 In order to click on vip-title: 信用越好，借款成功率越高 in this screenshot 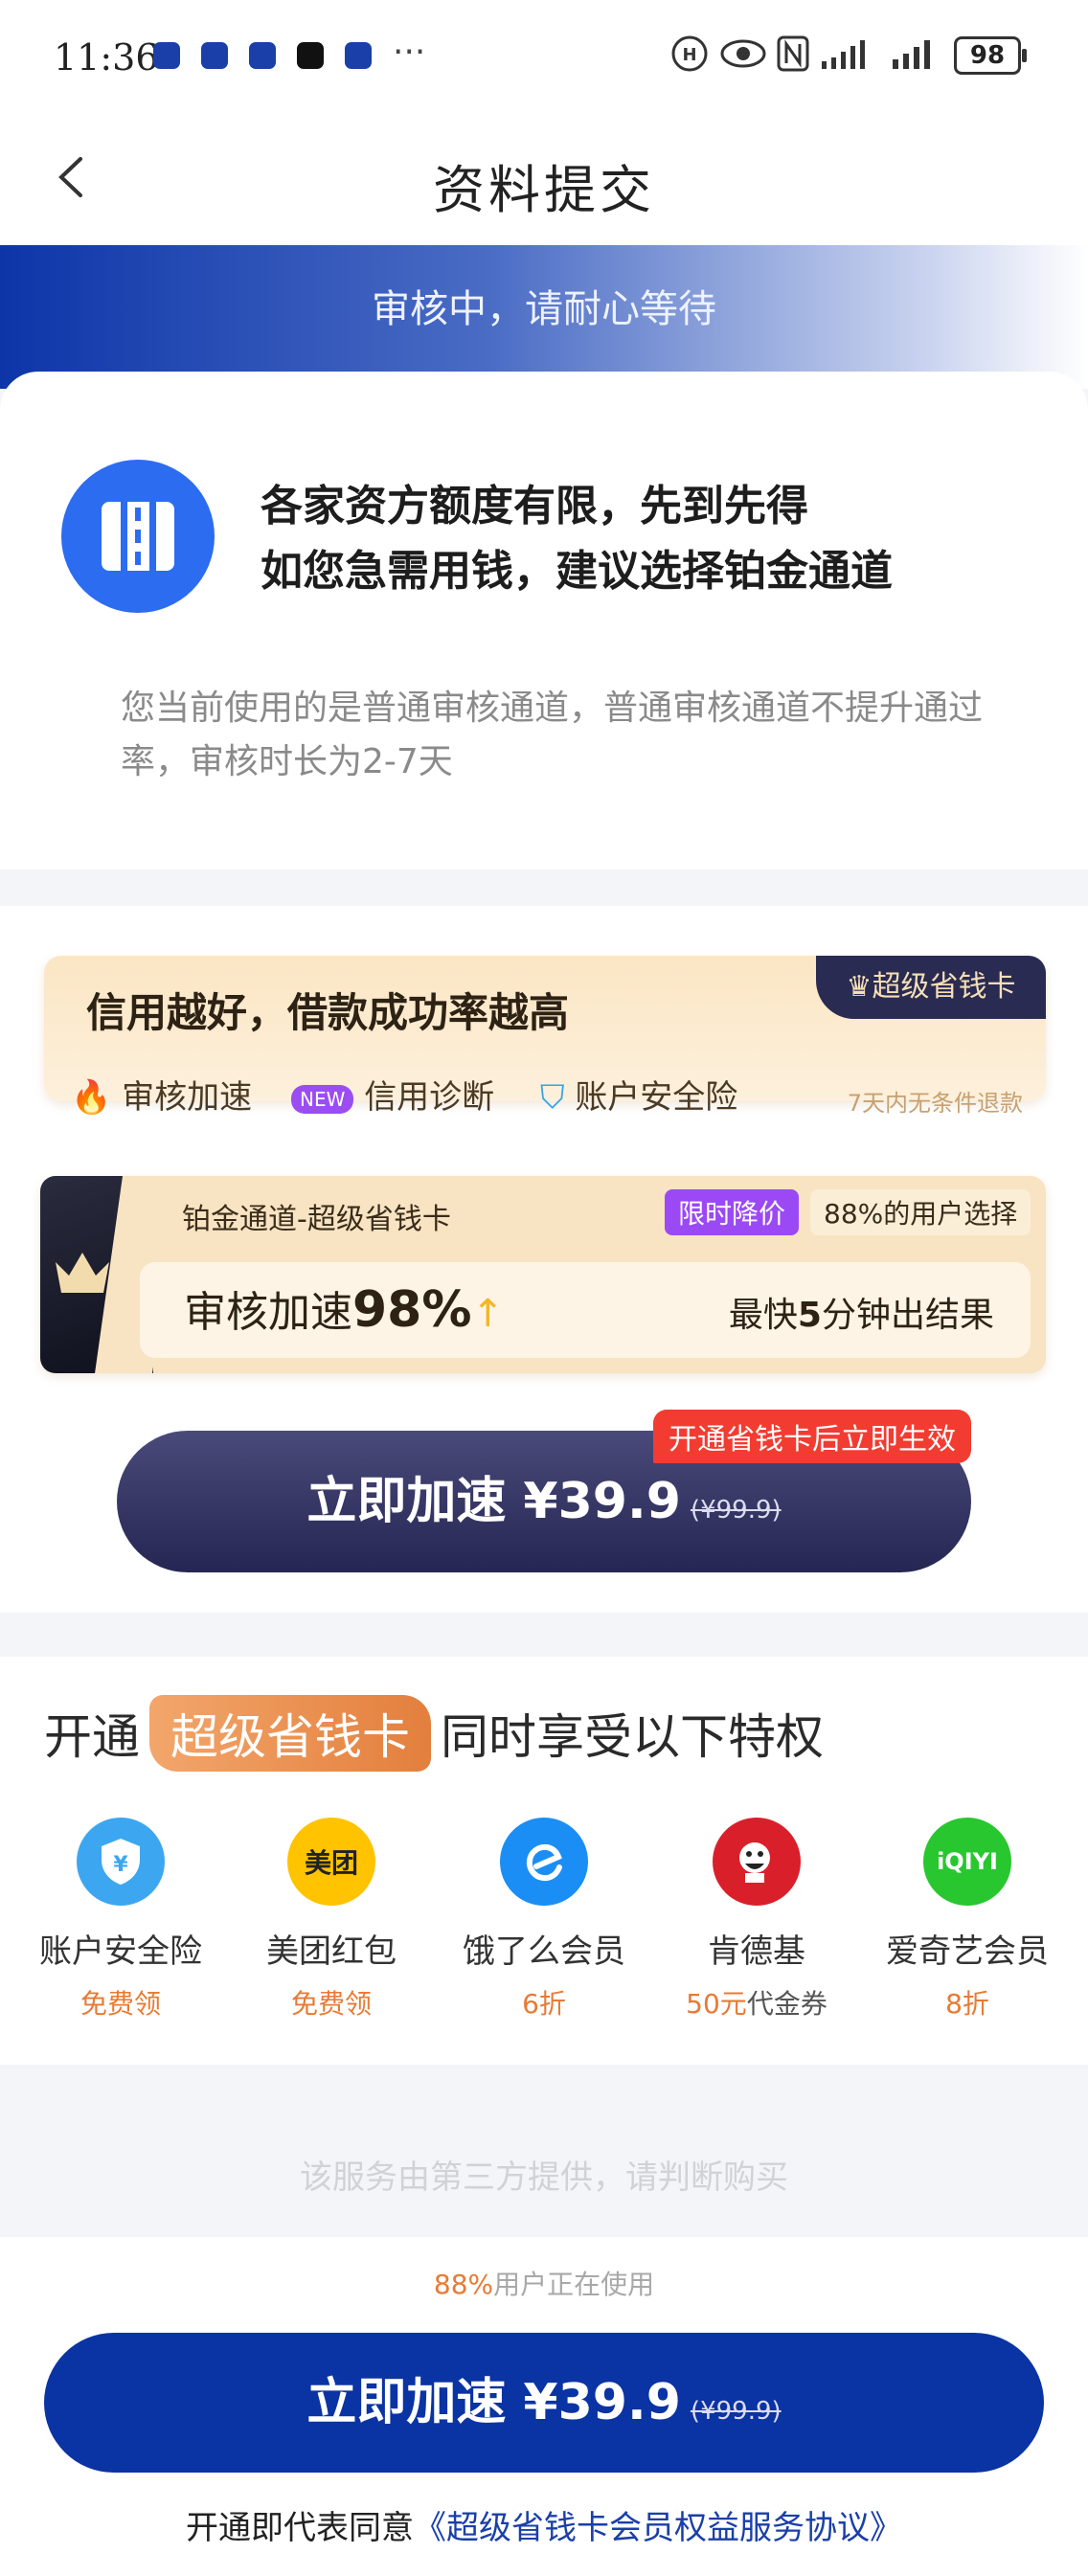, I will do `click(328, 1012)`.